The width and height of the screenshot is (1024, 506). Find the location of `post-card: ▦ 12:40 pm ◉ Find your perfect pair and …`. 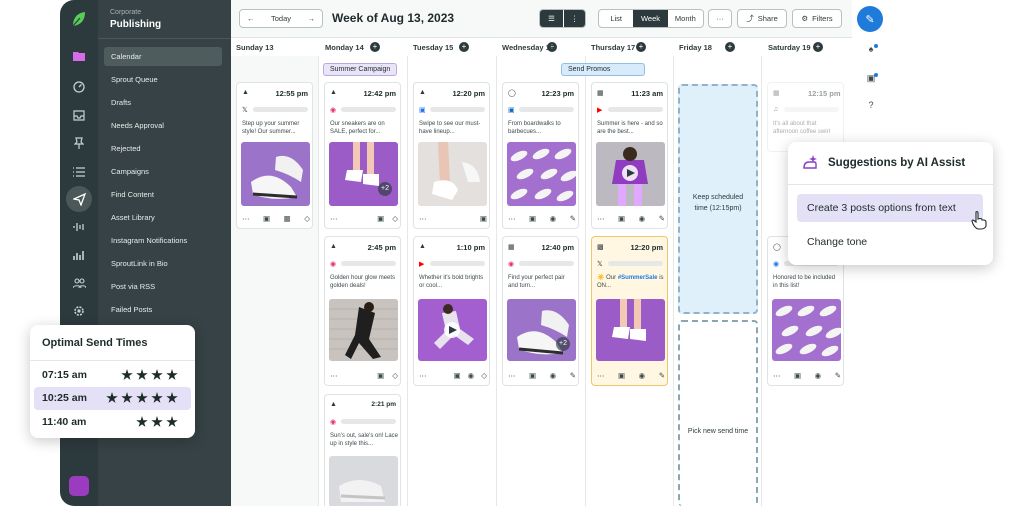

post-card: ▦ 12:40 pm ◉ Find your perfect pair and … is located at coordinates (540, 311).